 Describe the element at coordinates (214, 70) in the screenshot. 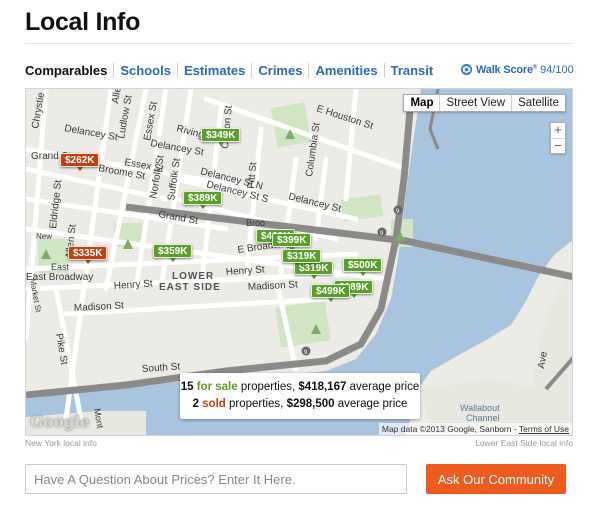

I see `tab-estimates: Estimates` at that location.